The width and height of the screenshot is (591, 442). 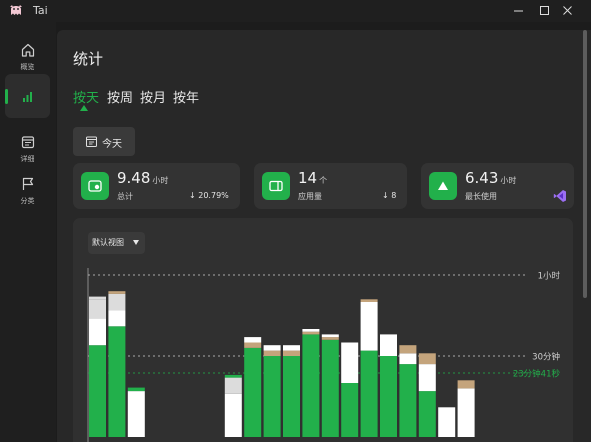 I want to click on reference-label: 1小时, so click(x=549, y=276).